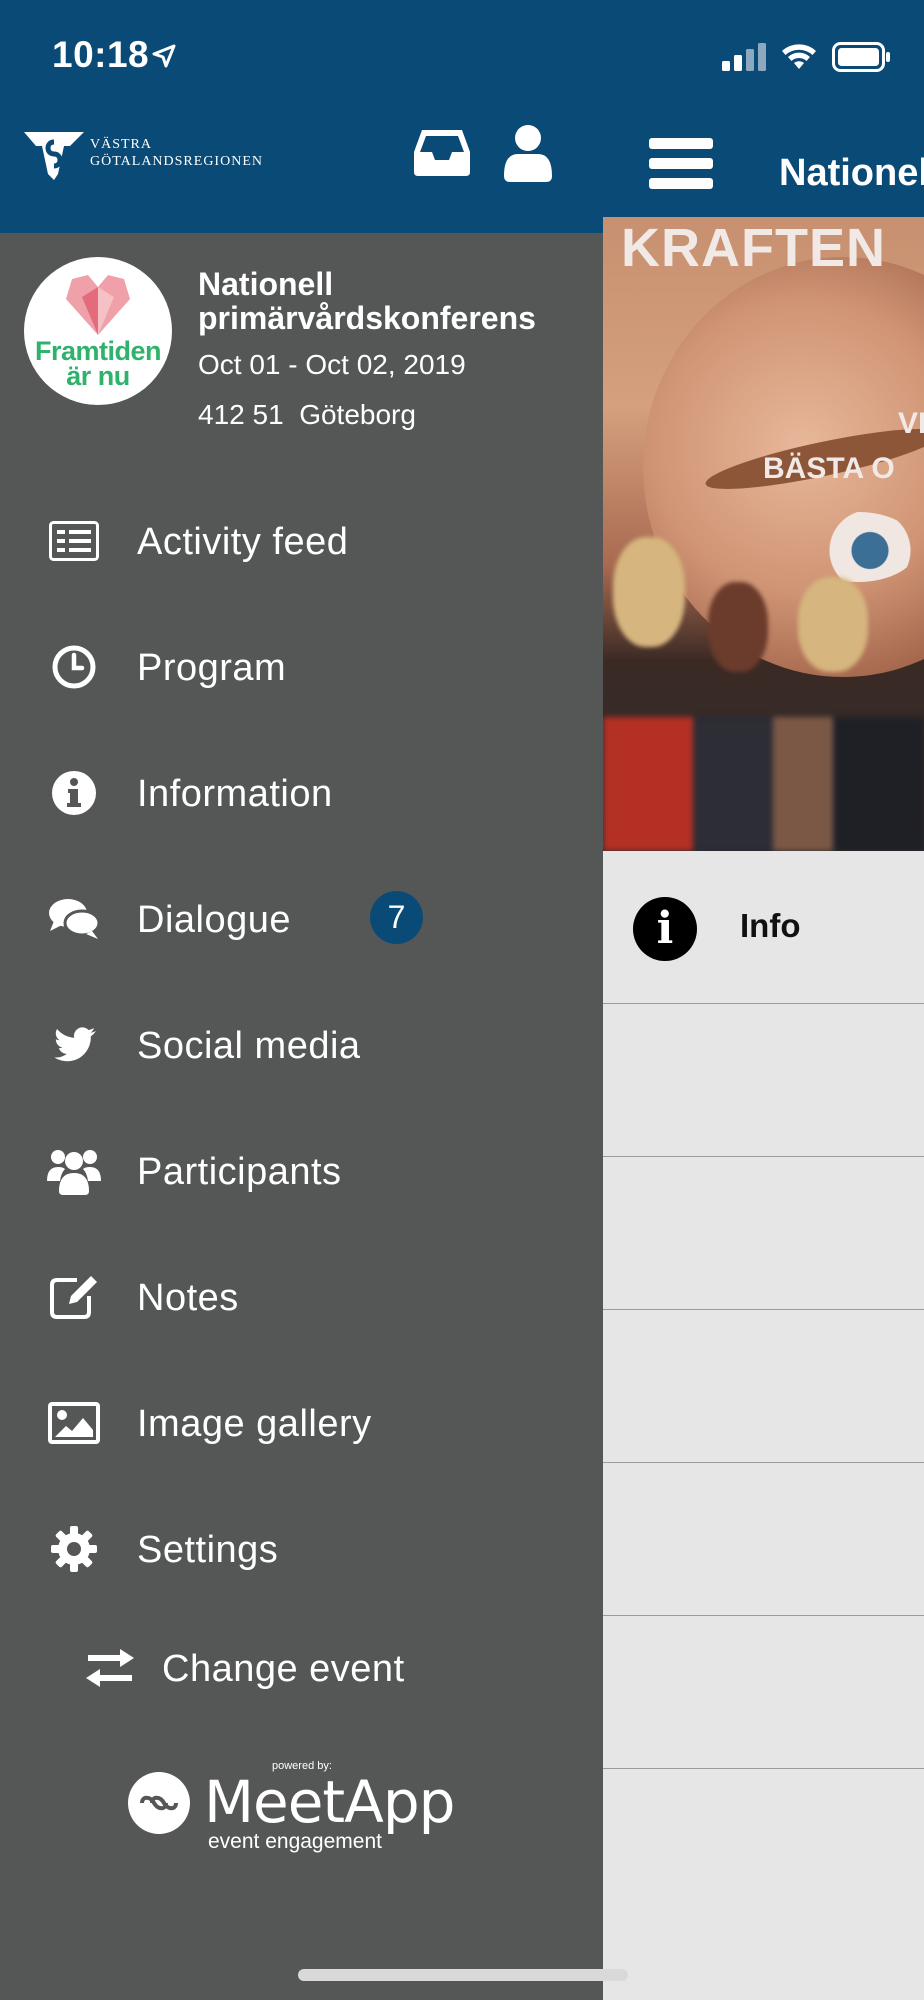 This screenshot has height=2000, width=924. Describe the element at coordinates (159, 1803) in the screenshot. I see `meetapp-logo-icon` at that location.